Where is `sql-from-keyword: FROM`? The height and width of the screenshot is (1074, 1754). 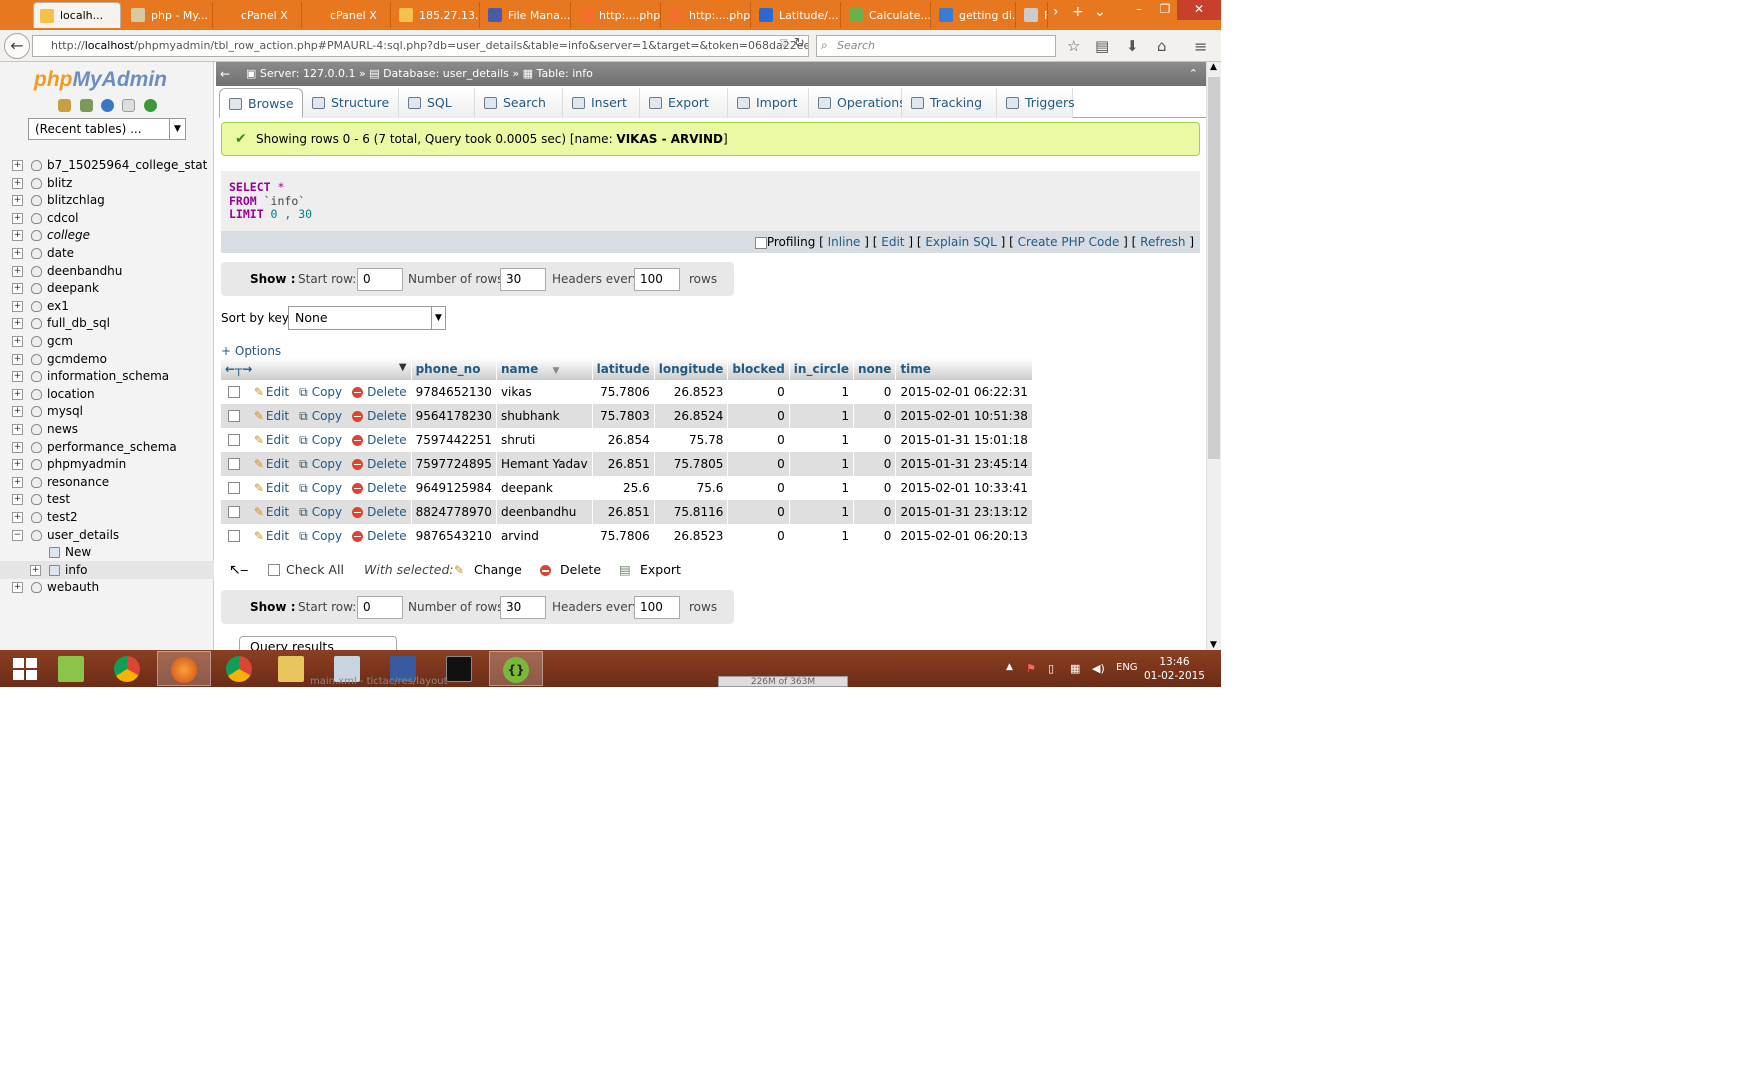 sql-from-keyword: FROM is located at coordinates (243, 201).